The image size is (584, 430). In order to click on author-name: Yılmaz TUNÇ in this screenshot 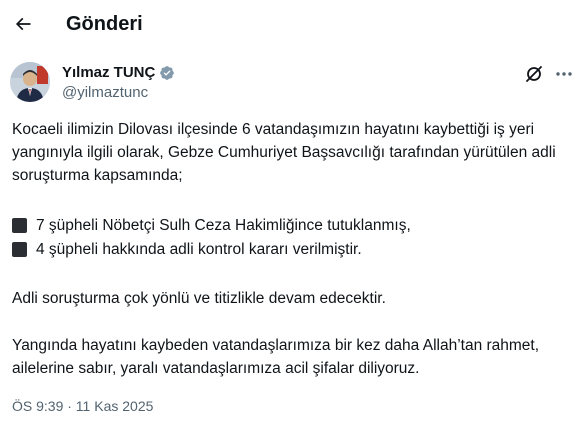, I will do `click(108, 73)`.